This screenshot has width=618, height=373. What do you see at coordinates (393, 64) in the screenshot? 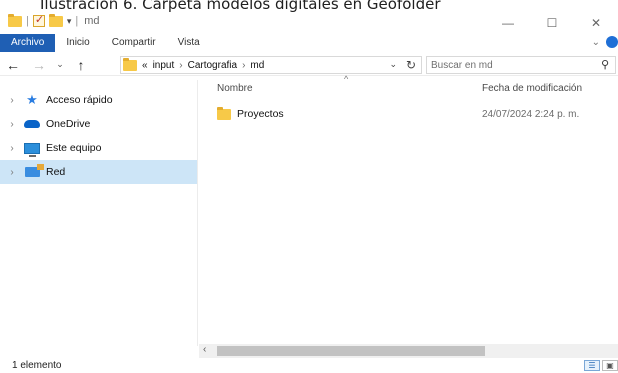
I see `address-history-chevron-down-icon: ⌄` at bounding box center [393, 64].